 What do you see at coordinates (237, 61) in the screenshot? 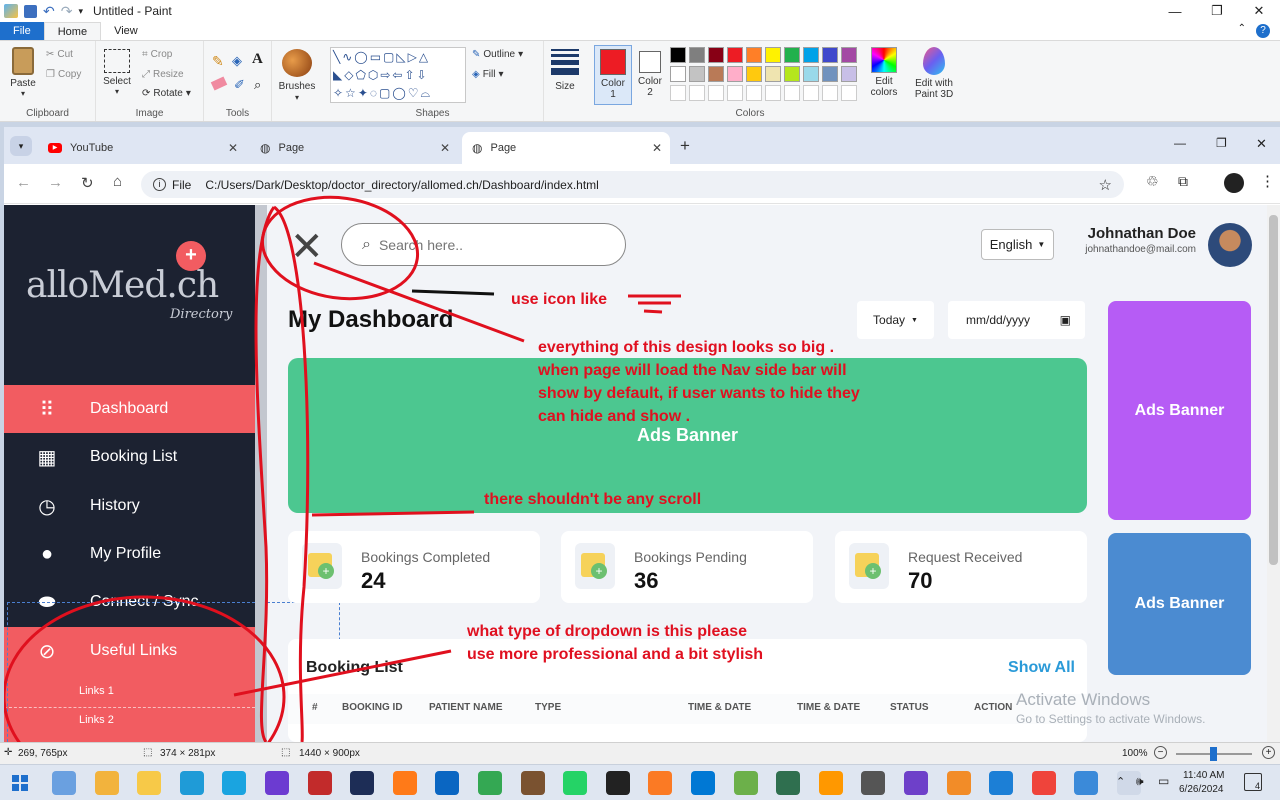
I see `fill-bucket-icon: ◈` at bounding box center [237, 61].